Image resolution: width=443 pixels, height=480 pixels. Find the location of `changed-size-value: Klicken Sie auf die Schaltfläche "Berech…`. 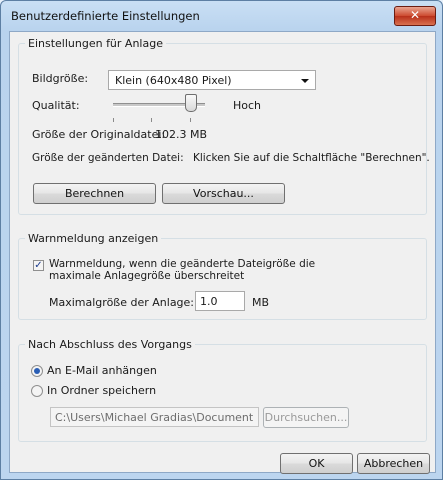

changed-size-value: Klicken Sie auf die Schaltfläche "Berech… is located at coordinates (311, 158).